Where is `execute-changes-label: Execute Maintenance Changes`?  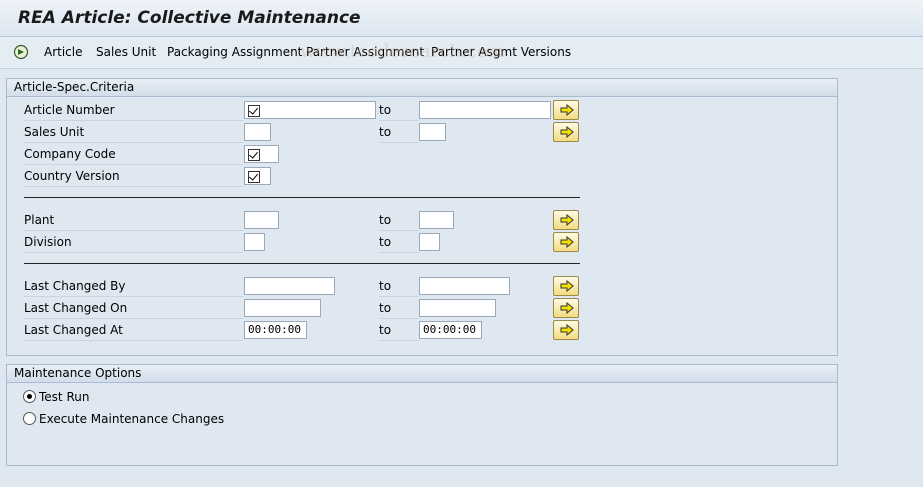 execute-changes-label: Execute Maintenance Changes is located at coordinates (132, 419).